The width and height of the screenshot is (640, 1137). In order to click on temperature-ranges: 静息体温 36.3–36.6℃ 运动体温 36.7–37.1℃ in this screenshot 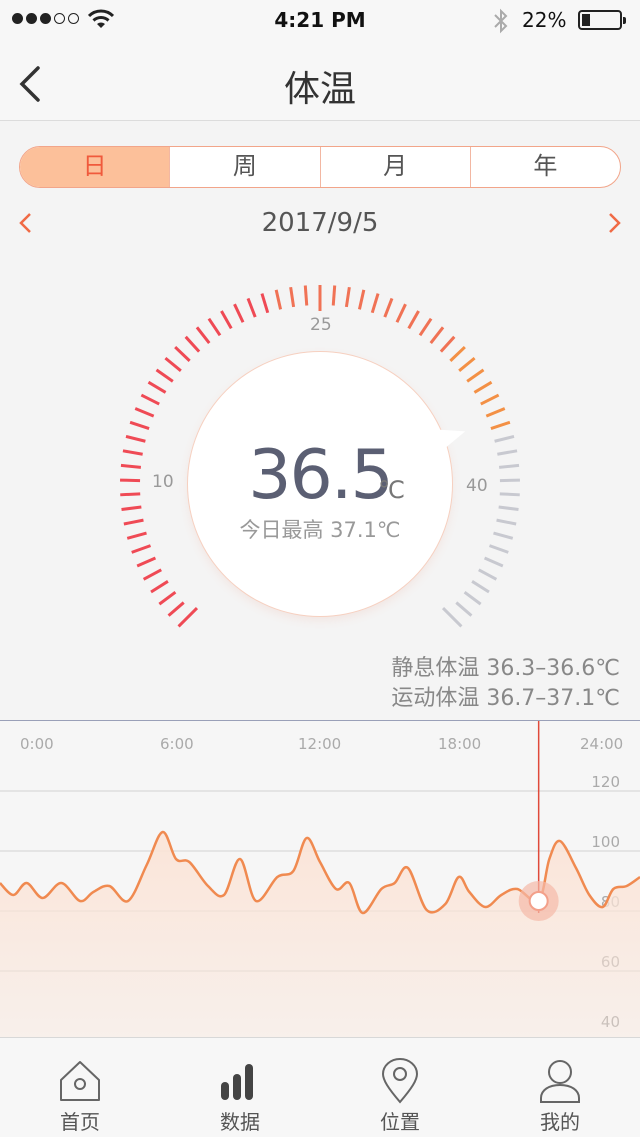, I will do `click(505, 684)`.